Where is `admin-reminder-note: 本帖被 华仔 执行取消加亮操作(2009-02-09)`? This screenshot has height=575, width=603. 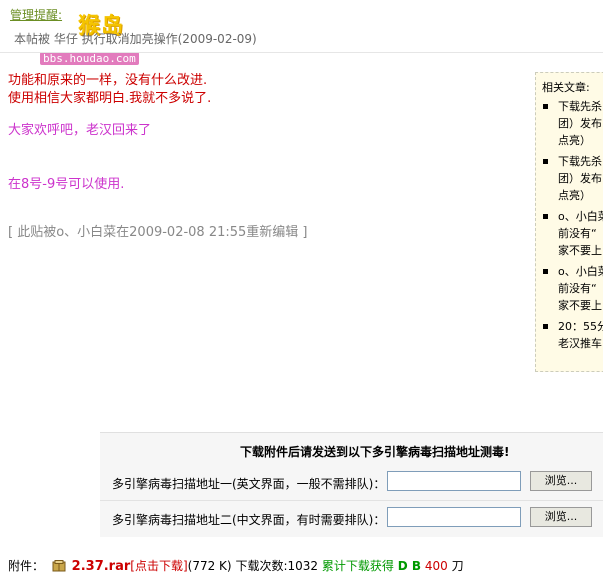
admin-reminder-note: 本帖被 华仔 执行取消加亮操作(2009-02-09) is located at coordinates (135, 39).